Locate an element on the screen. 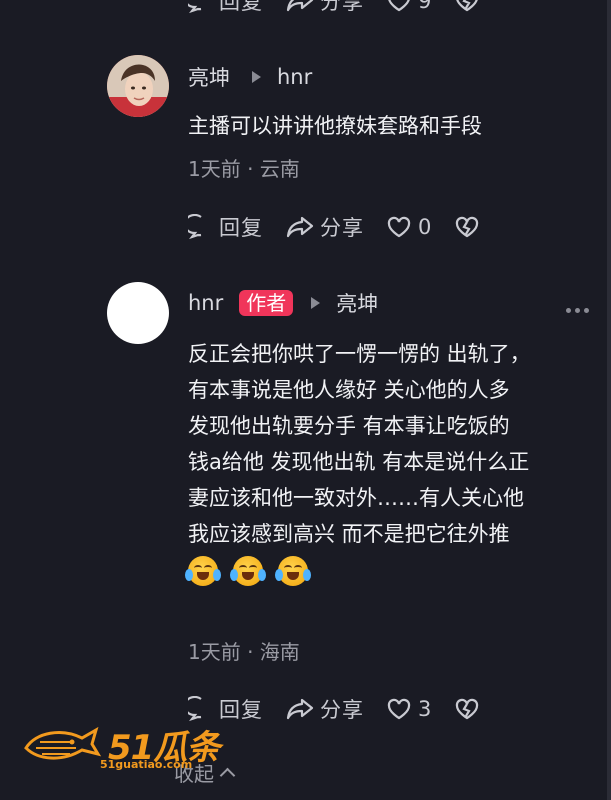  comment-actions: 回复 分享 0 is located at coordinates (345, 227).